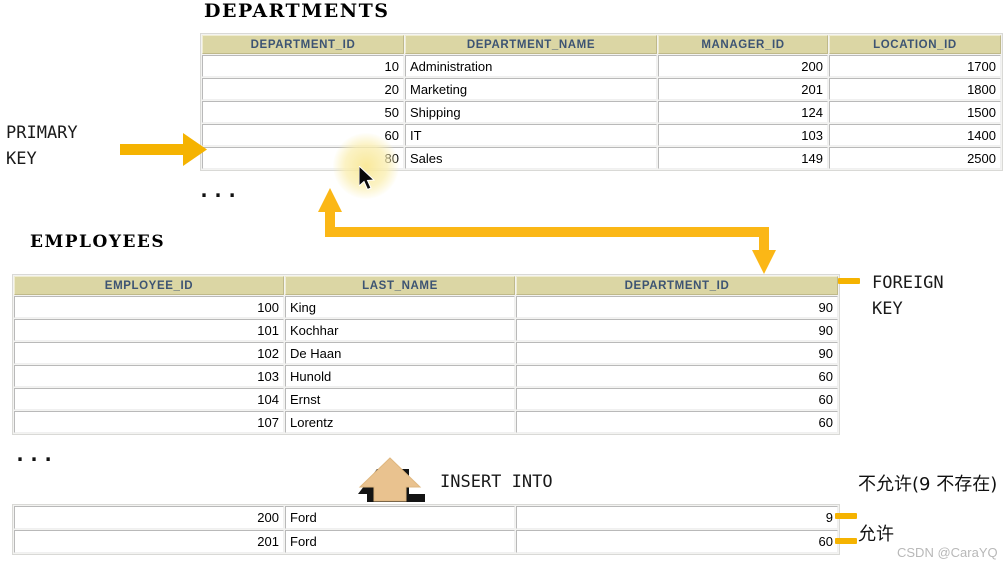 This screenshot has height=572, width=1004. I want to click on employees-header-row: EMPLOYEE_ID LAST_NAME DEPARTMENT_ID, so click(426, 285).